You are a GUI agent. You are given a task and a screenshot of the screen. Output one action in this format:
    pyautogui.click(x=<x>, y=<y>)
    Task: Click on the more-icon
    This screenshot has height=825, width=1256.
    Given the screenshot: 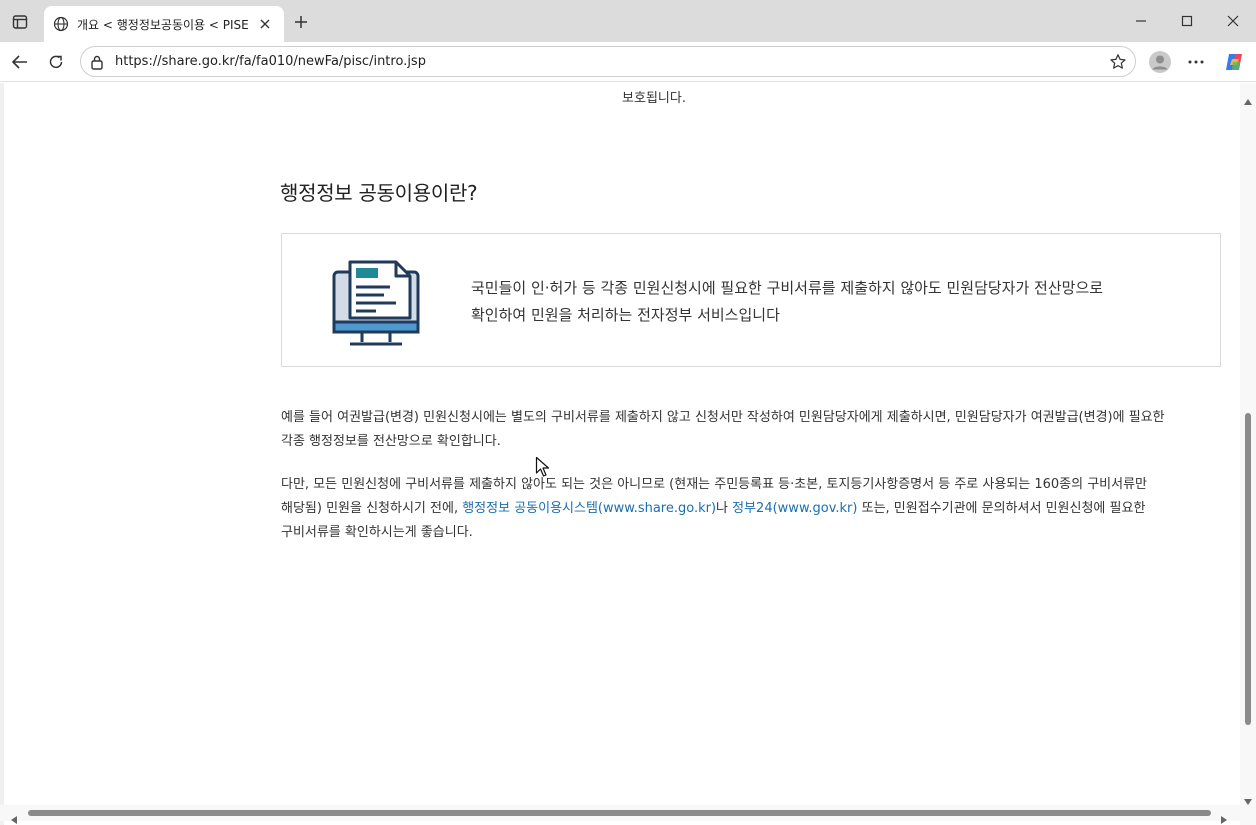 What is the action you would take?
    pyautogui.click(x=1196, y=62)
    